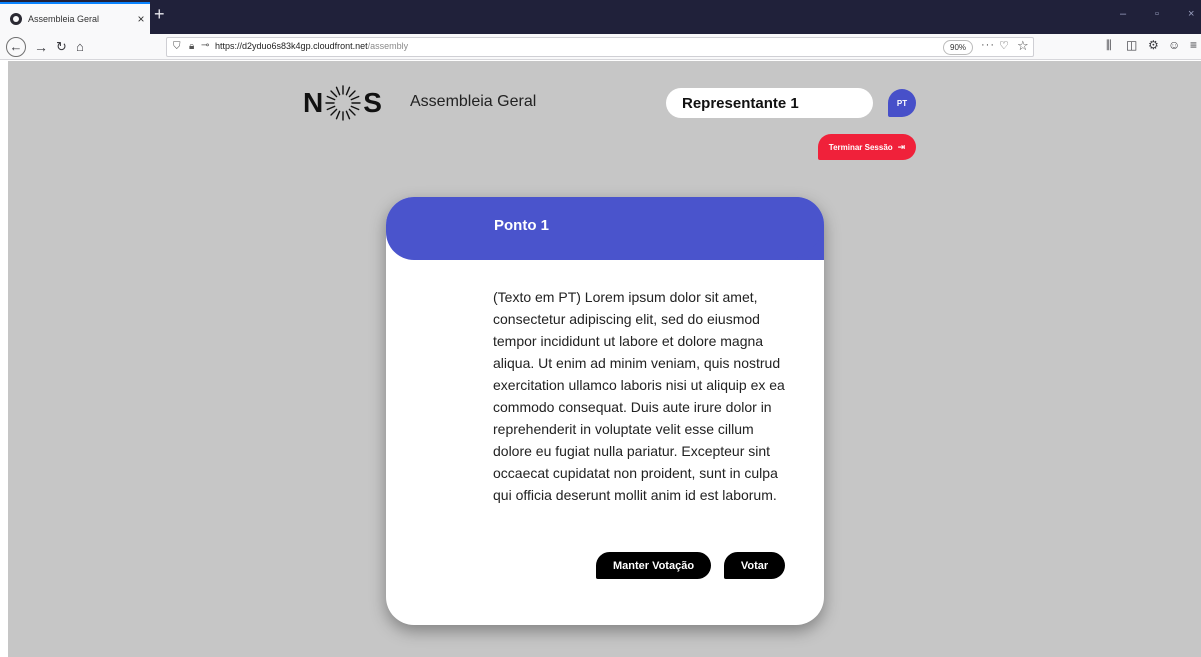  Describe the element at coordinates (372, 102) in the screenshot. I see `logo-letter-s: S` at that location.